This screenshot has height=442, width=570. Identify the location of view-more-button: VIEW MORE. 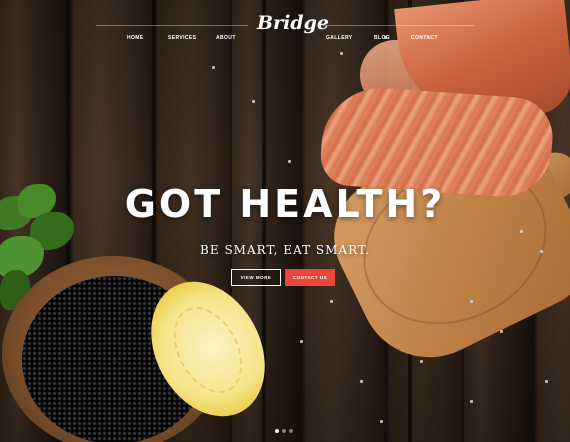
(256, 277).